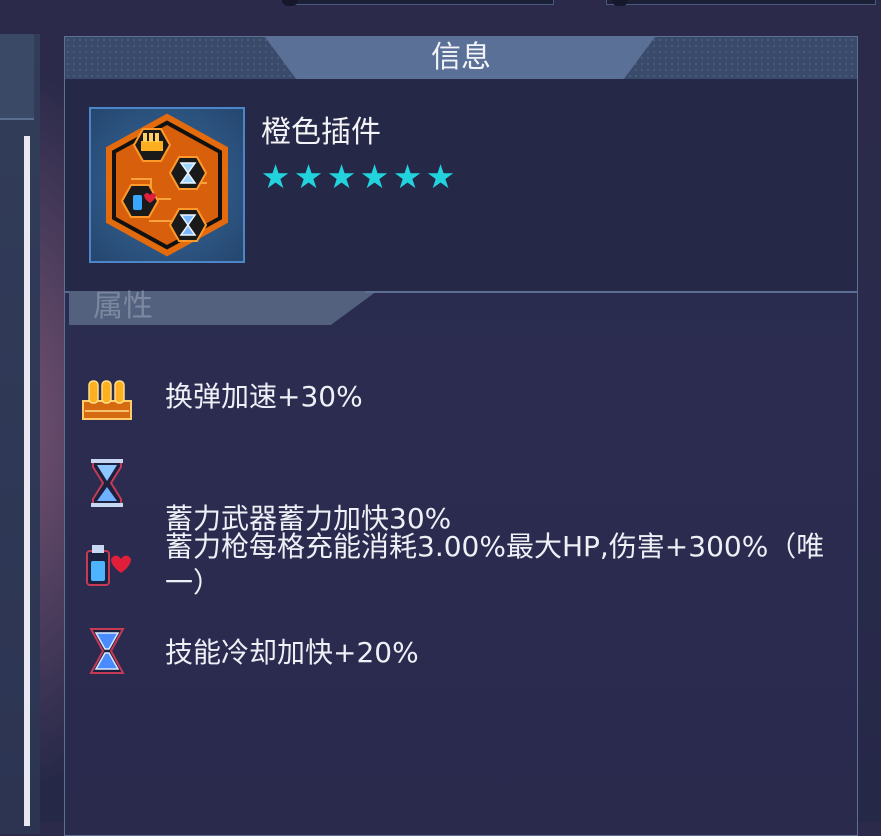 The image size is (881, 836). I want to click on attribute-text: 换弹加速+30%, so click(264, 396).